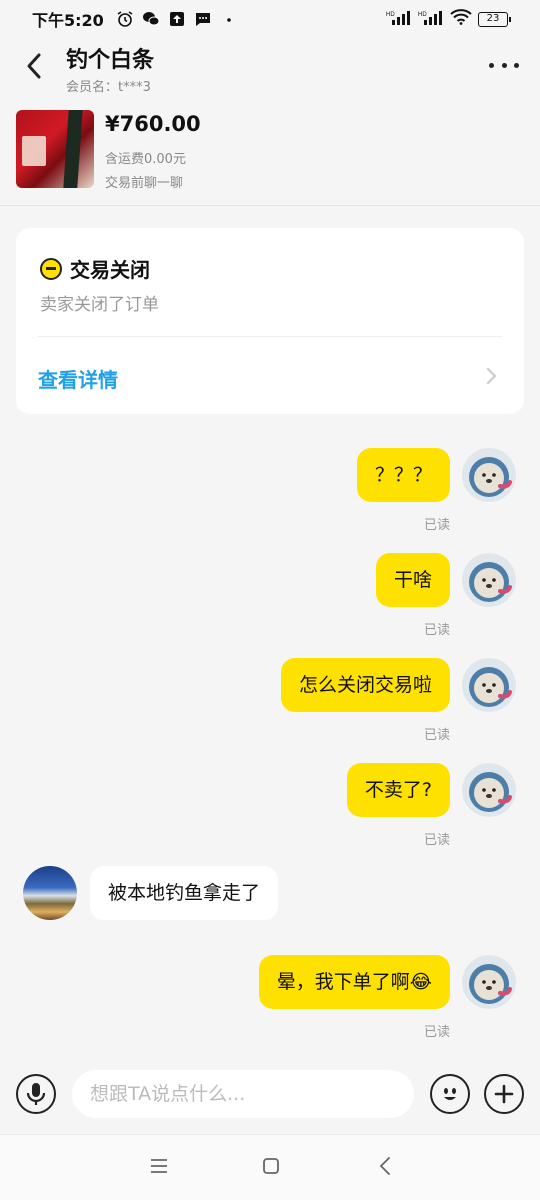 The image size is (540, 1200). What do you see at coordinates (270, 321) in the screenshot?
I see `trade-status-card: 交易关闭 卖家关闭了订单 查看详情` at bounding box center [270, 321].